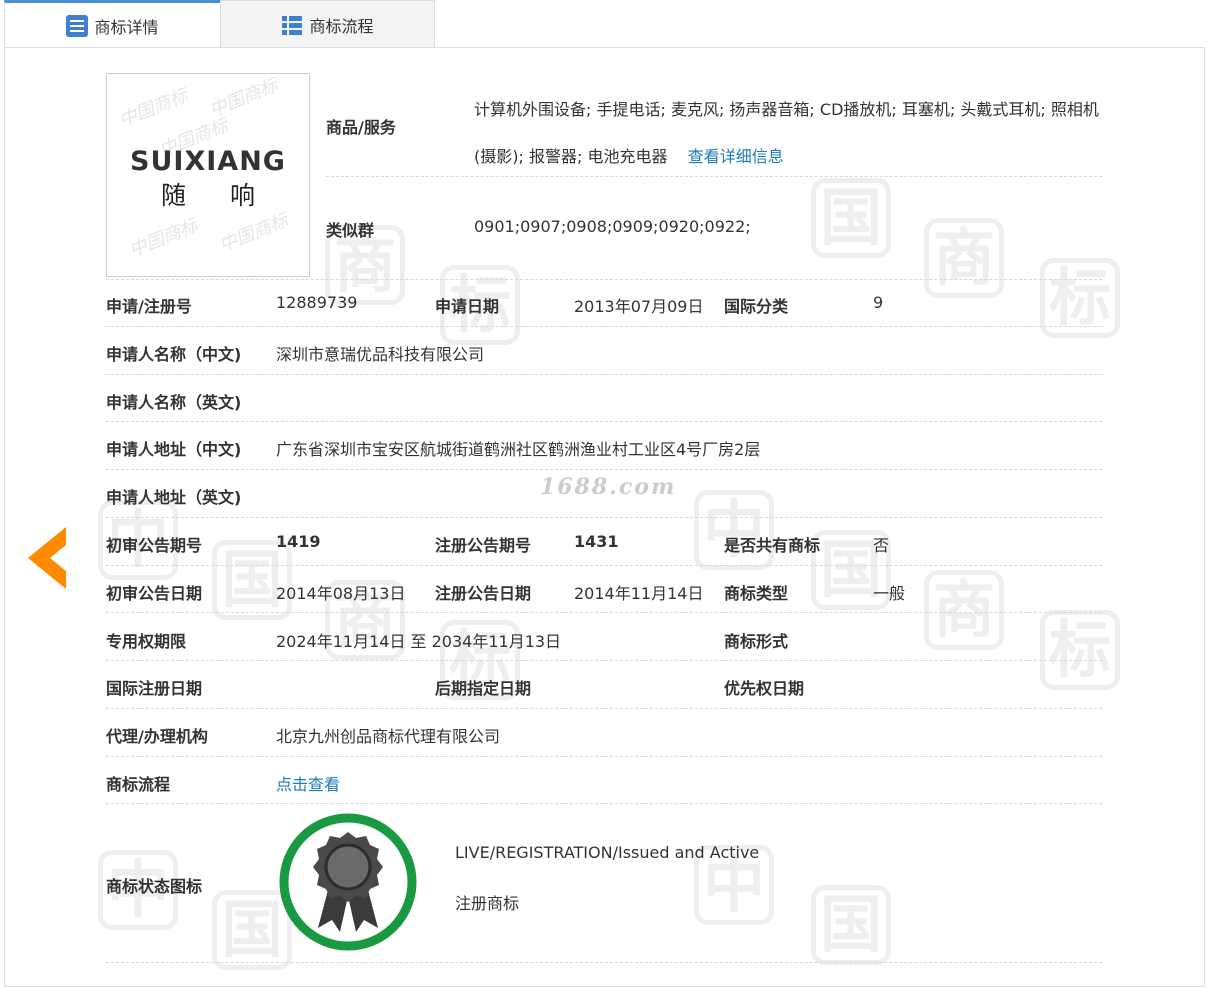  Describe the element at coordinates (174, 497) in the screenshot. I see `address-en-label: 申请人地址（英文)` at that location.